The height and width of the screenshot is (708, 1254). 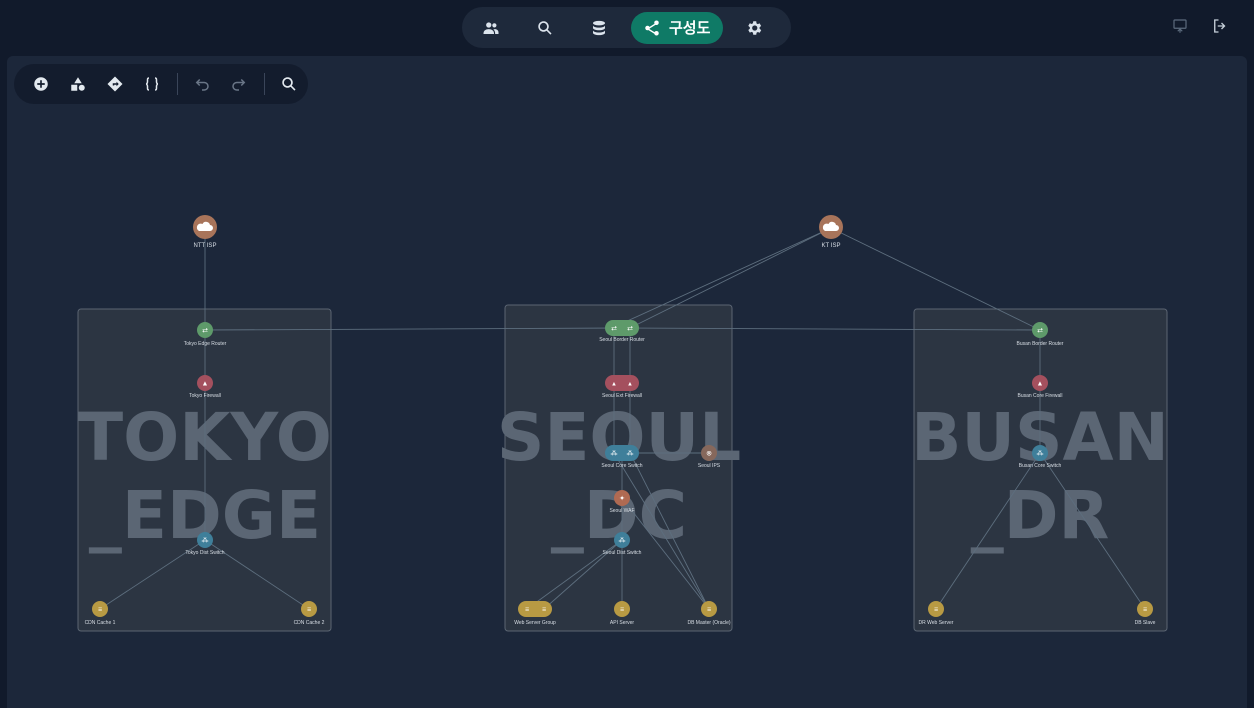 I want to click on ips-icon: ⊗, so click(x=709, y=454).